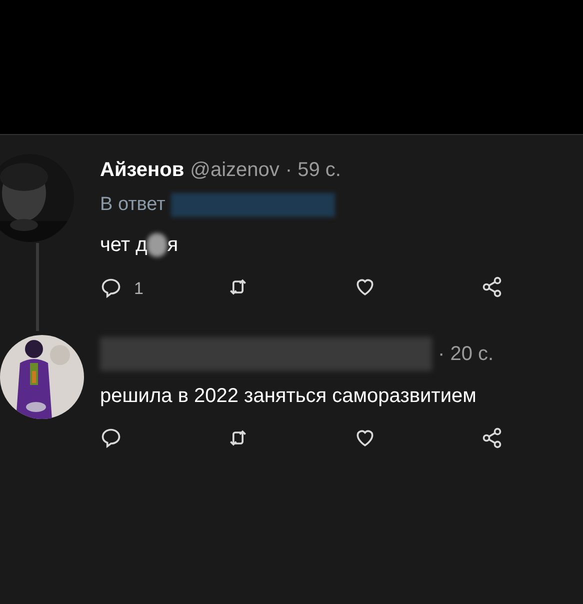 The image size is (583, 604). I want to click on reply-to-label: В ответ, so click(133, 205).